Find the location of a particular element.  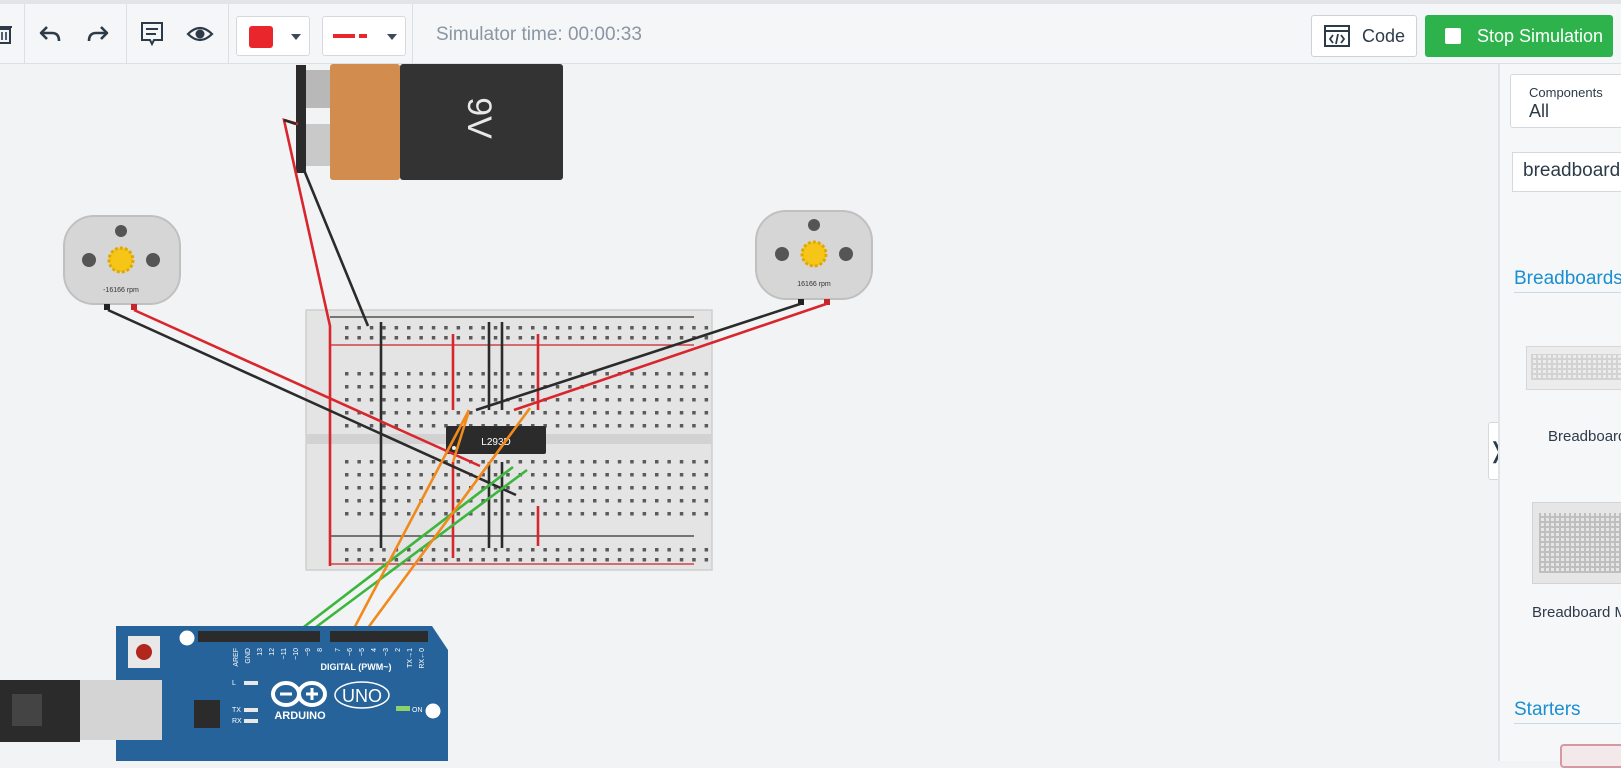

redo-button is located at coordinates (98, 34).